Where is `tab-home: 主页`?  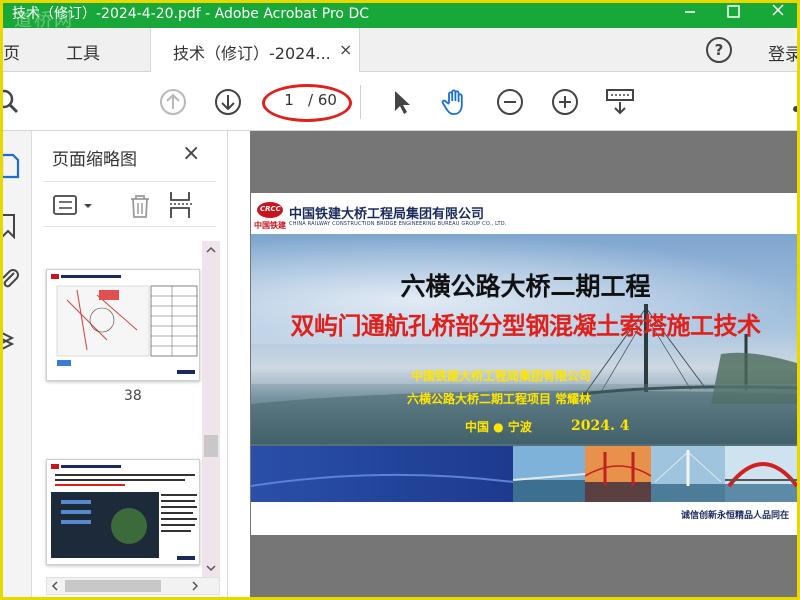
tab-home: 主页 is located at coordinates (10, 51).